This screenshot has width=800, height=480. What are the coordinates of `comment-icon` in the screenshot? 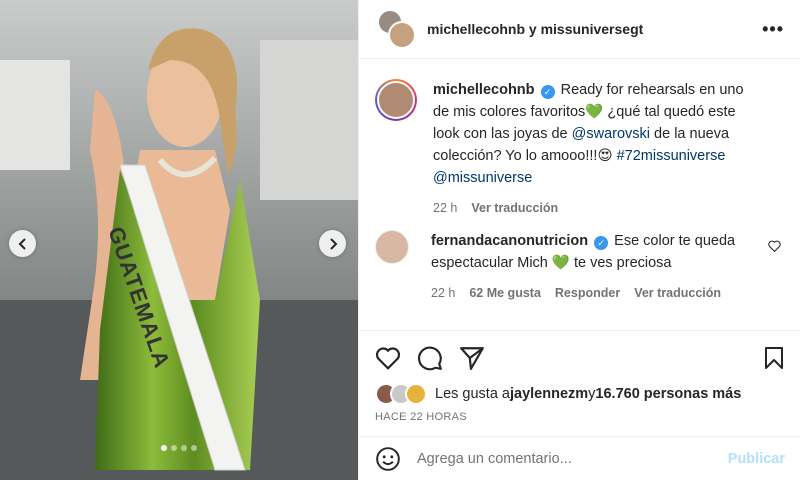 It's located at (430, 358).